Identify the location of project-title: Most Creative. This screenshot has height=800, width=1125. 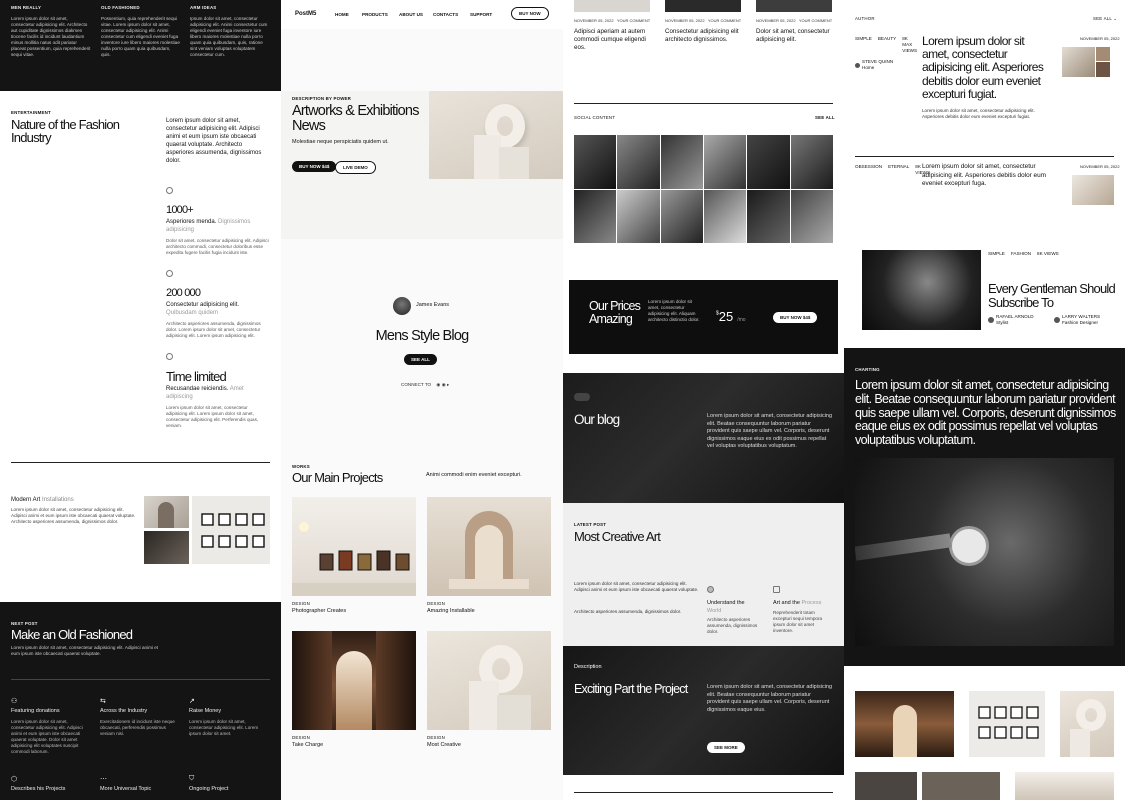
(444, 746).